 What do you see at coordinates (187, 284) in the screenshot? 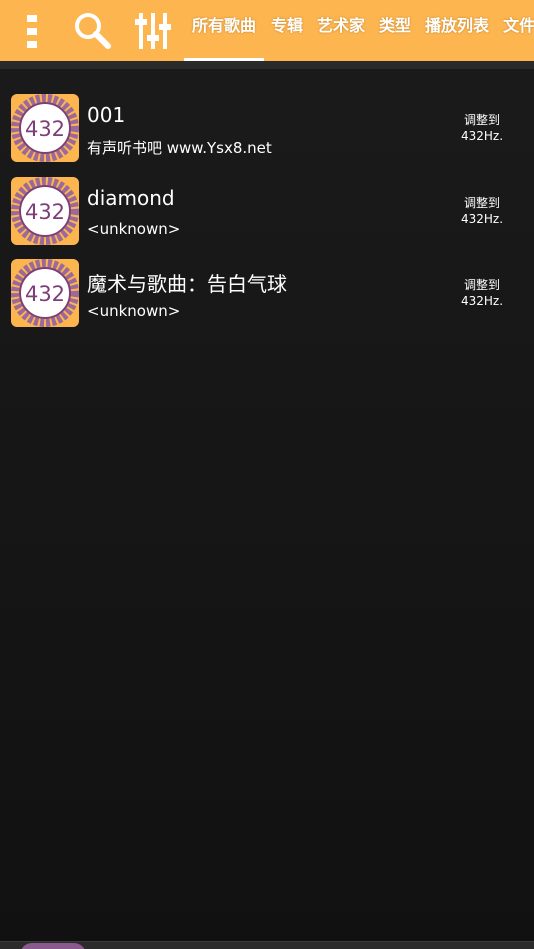
I see `song-title: 魔术与歌曲：告白气球` at bounding box center [187, 284].